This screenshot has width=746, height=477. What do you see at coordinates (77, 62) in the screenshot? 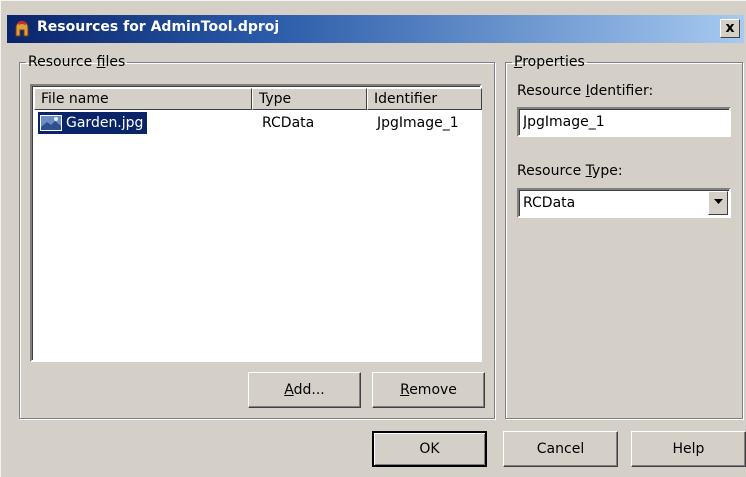
I see `resource-files-legend: Resource files` at bounding box center [77, 62].